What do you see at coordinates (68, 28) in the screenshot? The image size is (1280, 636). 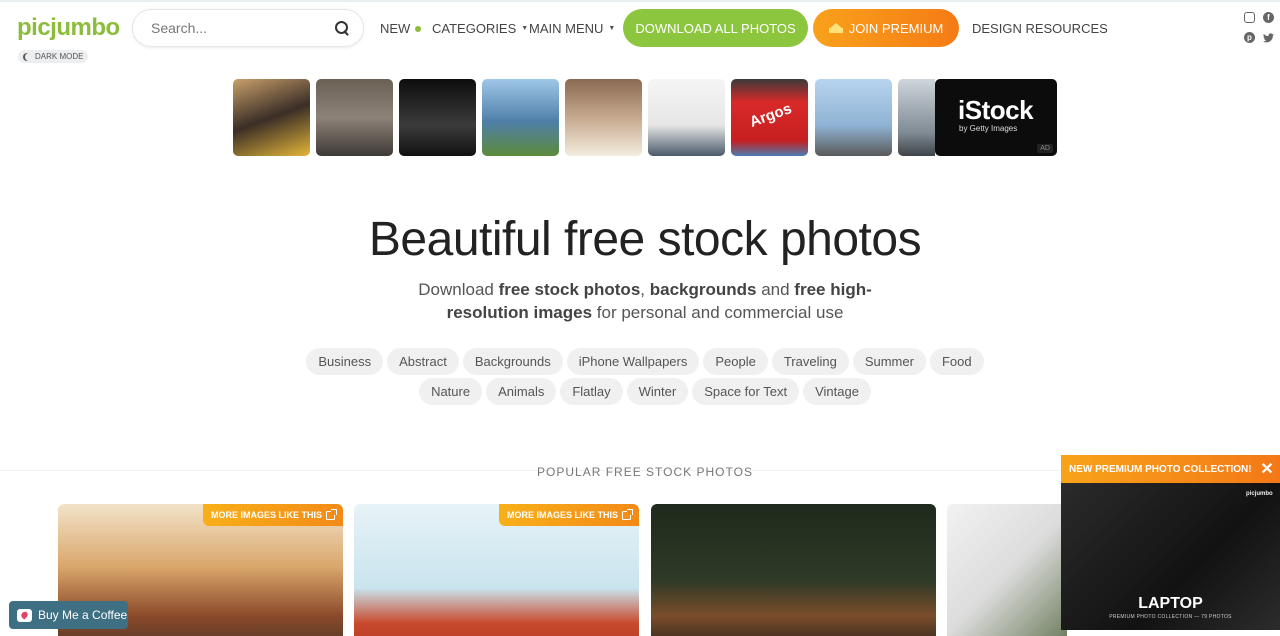 I see `logo: picjumbo` at bounding box center [68, 28].